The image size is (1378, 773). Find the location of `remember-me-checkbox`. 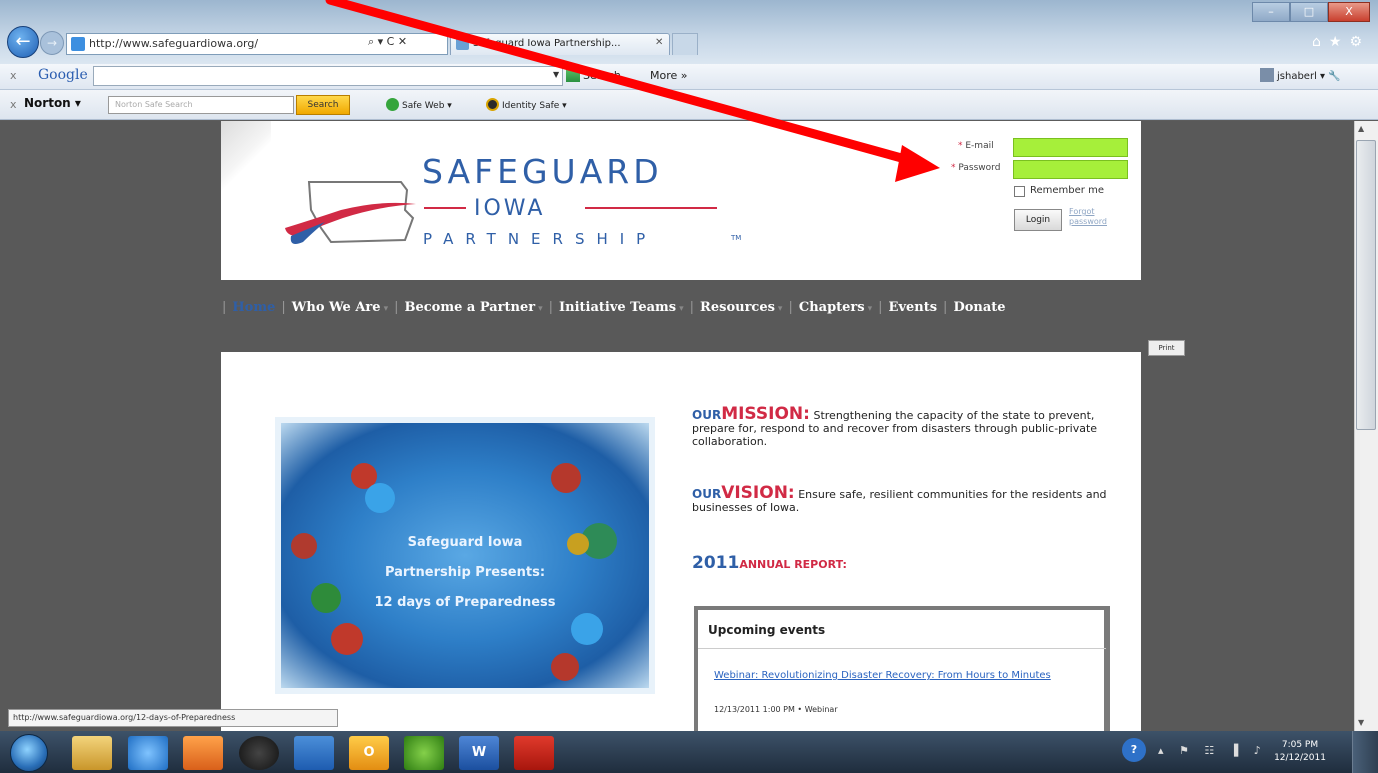

remember-me-checkbox is located at coordinates (1019, 191).